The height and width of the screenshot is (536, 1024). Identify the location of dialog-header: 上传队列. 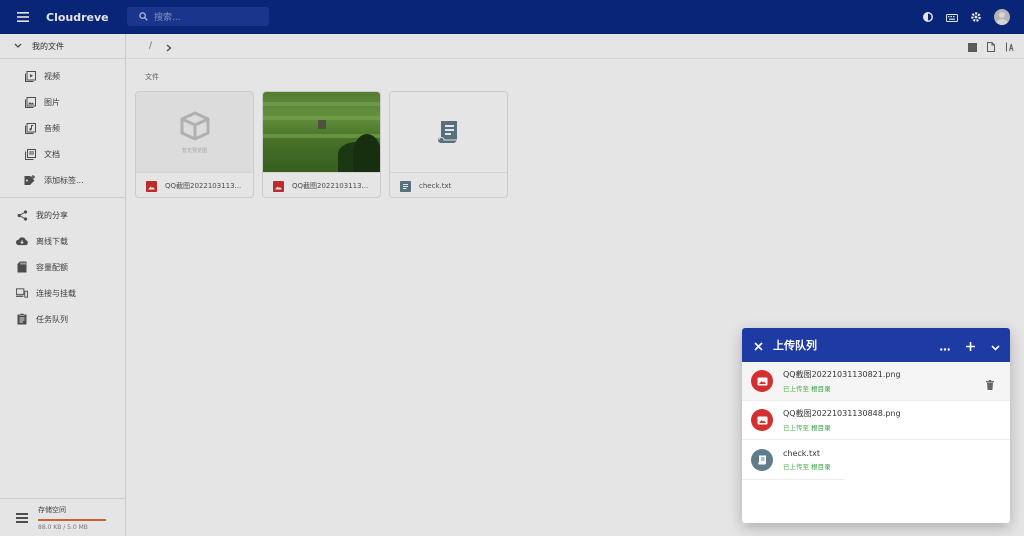
(876, 345).